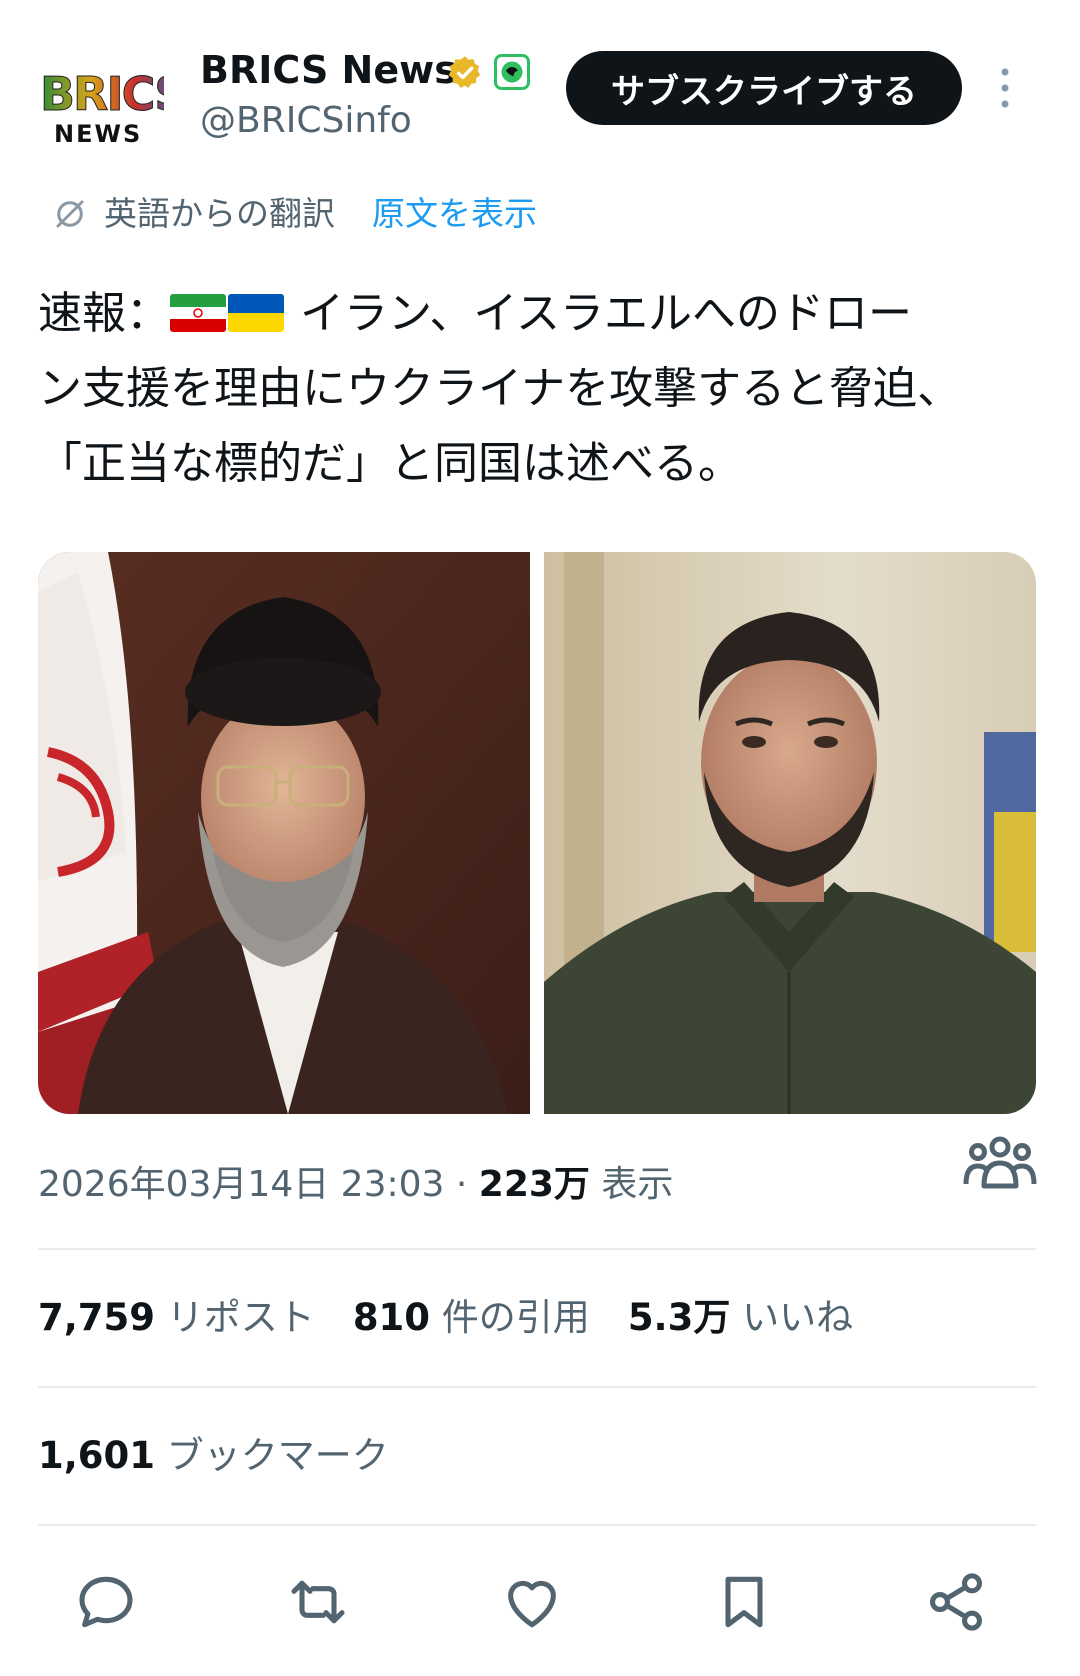 This screenshot has height=1676, width=1080. I want to click on account-avatar: BRICS NEWS, so click(100, 105).